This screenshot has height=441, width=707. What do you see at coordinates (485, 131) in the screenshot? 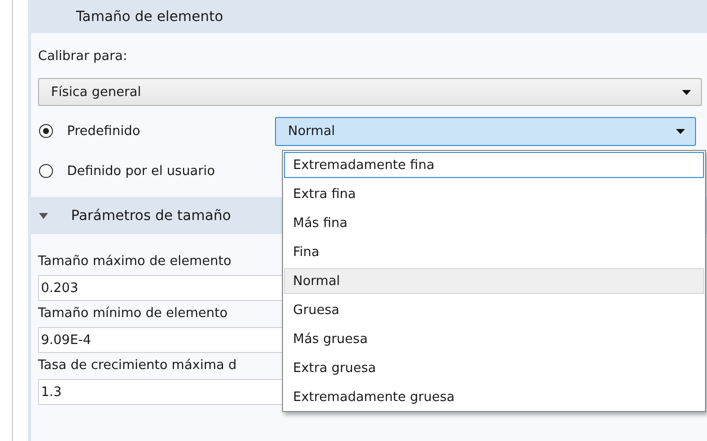
I see `preset-select: Normal` at bounding box center [485, 131].